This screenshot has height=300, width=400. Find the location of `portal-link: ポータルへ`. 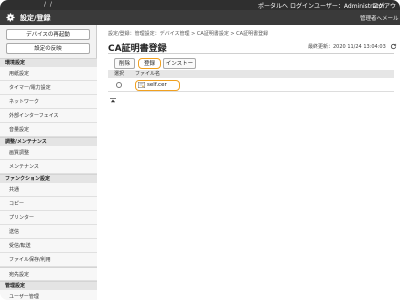

portal-link: ポータルへ is located at coordinates (273, 5).